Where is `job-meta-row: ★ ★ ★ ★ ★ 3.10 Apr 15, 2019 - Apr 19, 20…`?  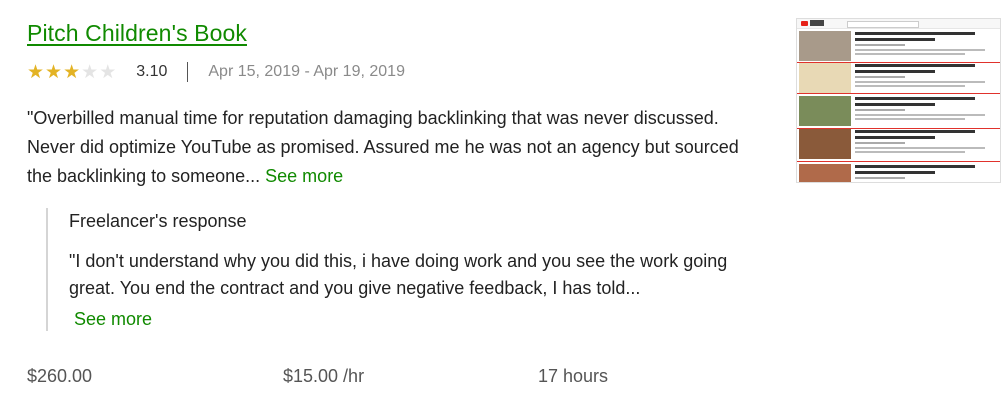 job-meta-row: ★ ★ ★ ★ ★ 3.10 Apr 15, 2019 - Apr 19, 20… is located at coordinates (216, 72).